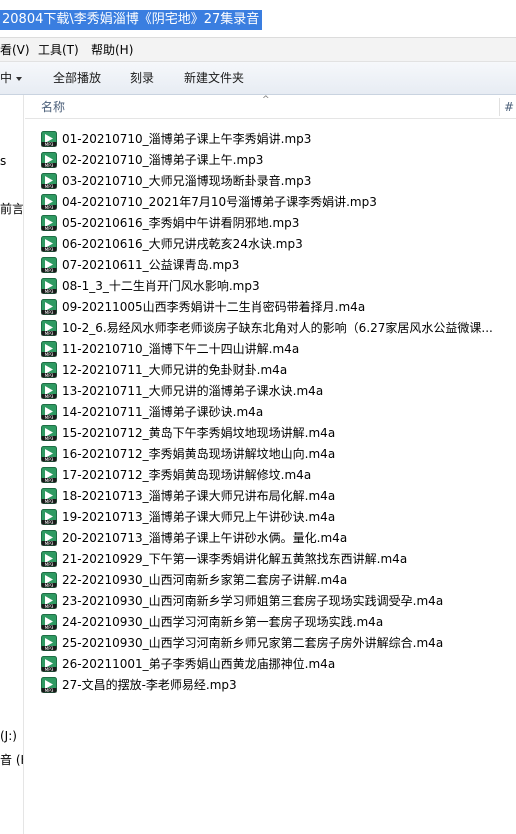  I want to click on file-row: MP3 01-20210710_淄博弟子课上午李秀娟讲.mp3, so click(270, 139).